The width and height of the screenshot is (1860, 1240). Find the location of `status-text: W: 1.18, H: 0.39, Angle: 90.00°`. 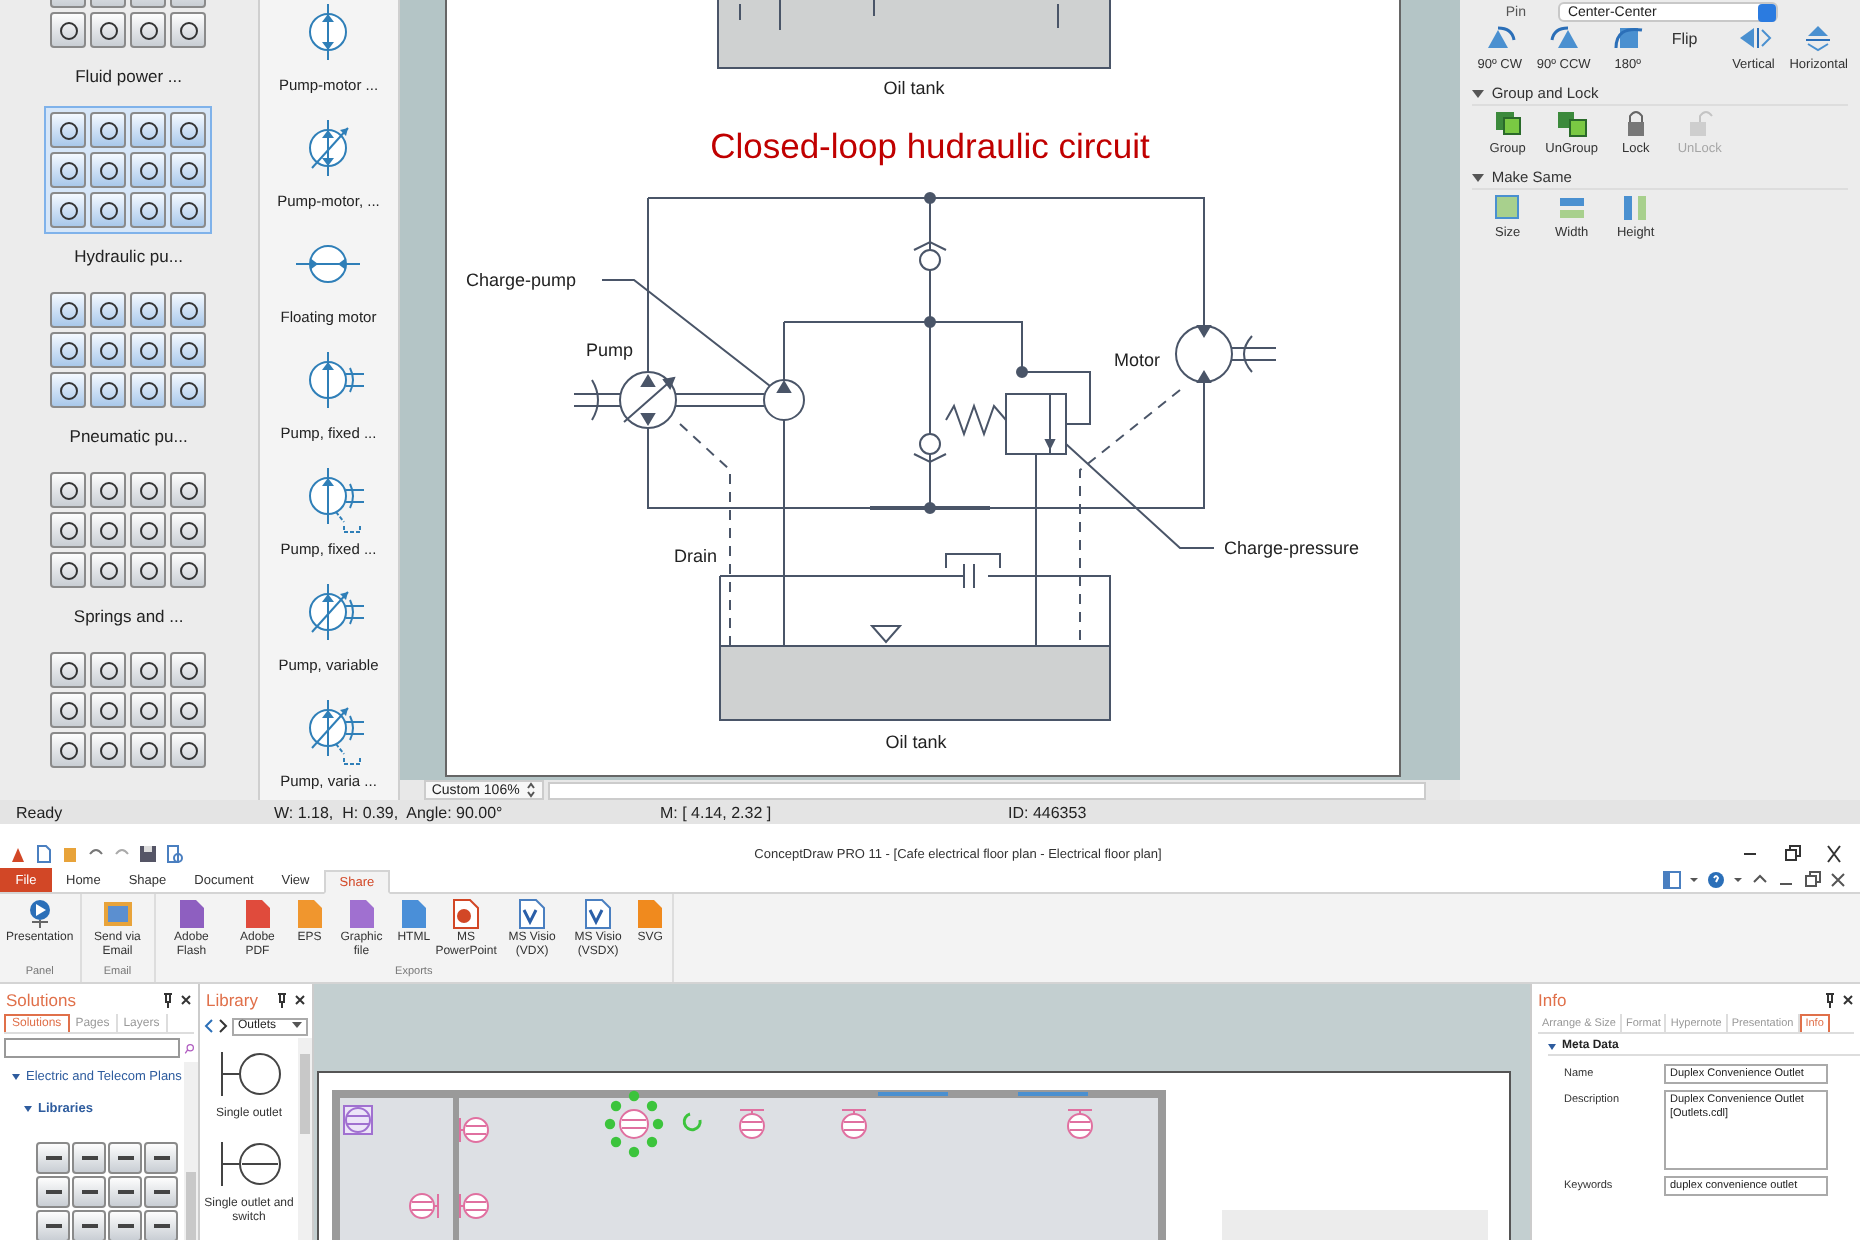

status-text: W: 1.18, H: 0.39, Angle: 90.00° is located at coordinates (389, 812).